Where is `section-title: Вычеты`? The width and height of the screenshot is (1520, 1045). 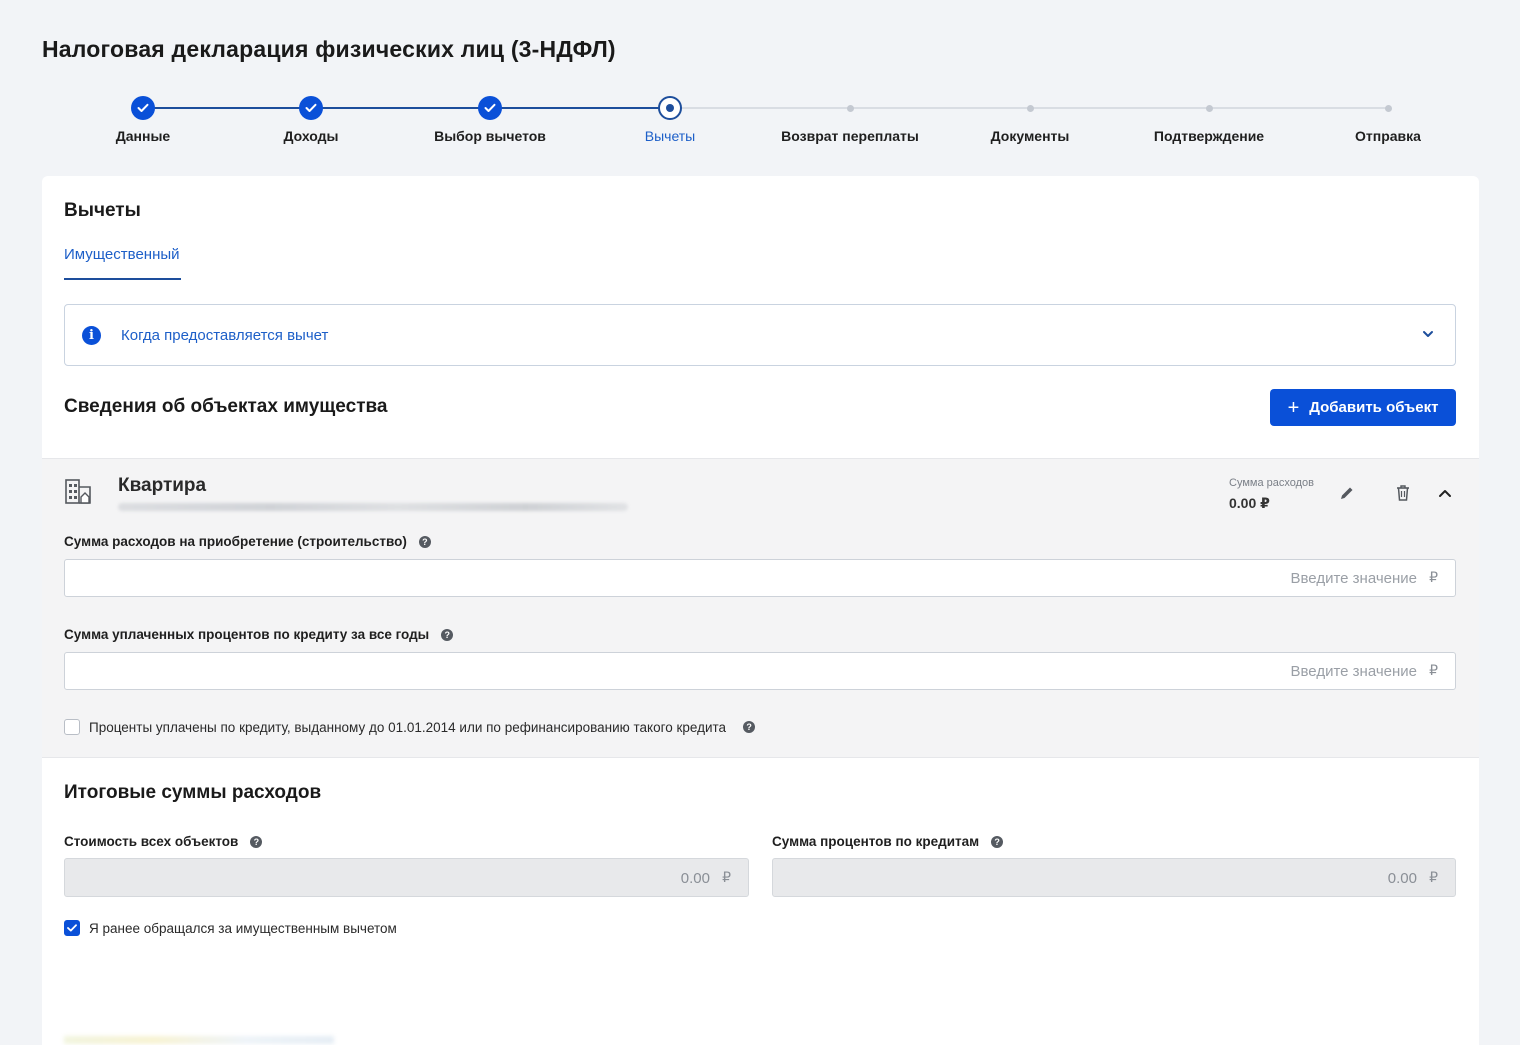 section-title: Вычеты is located at coordinates (102, 210).